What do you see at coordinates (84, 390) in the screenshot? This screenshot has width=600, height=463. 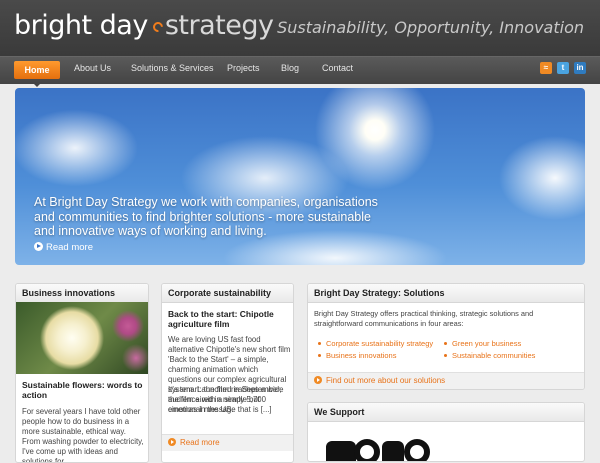 I see `business-article-title: Sustainable flowers: words to action` at bounding box center [84, 390].